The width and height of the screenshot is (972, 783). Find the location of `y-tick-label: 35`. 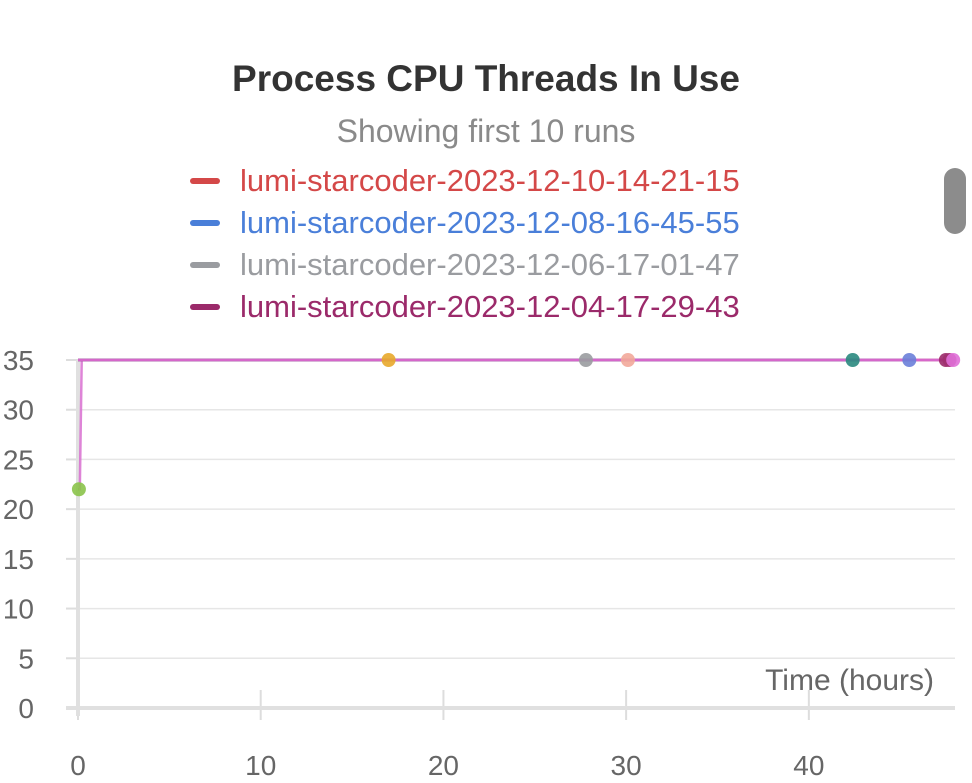

y-tick-label: 35 is located at coordinates (18, 360).